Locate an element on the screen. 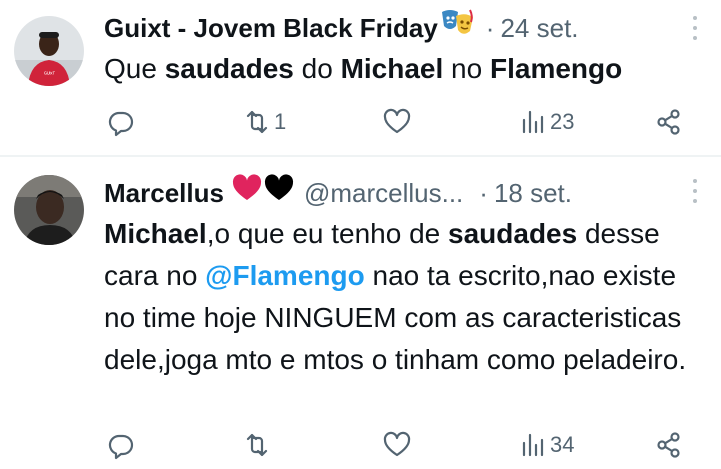  tweet-date: 18 set. is located at coordinates (533, 193).